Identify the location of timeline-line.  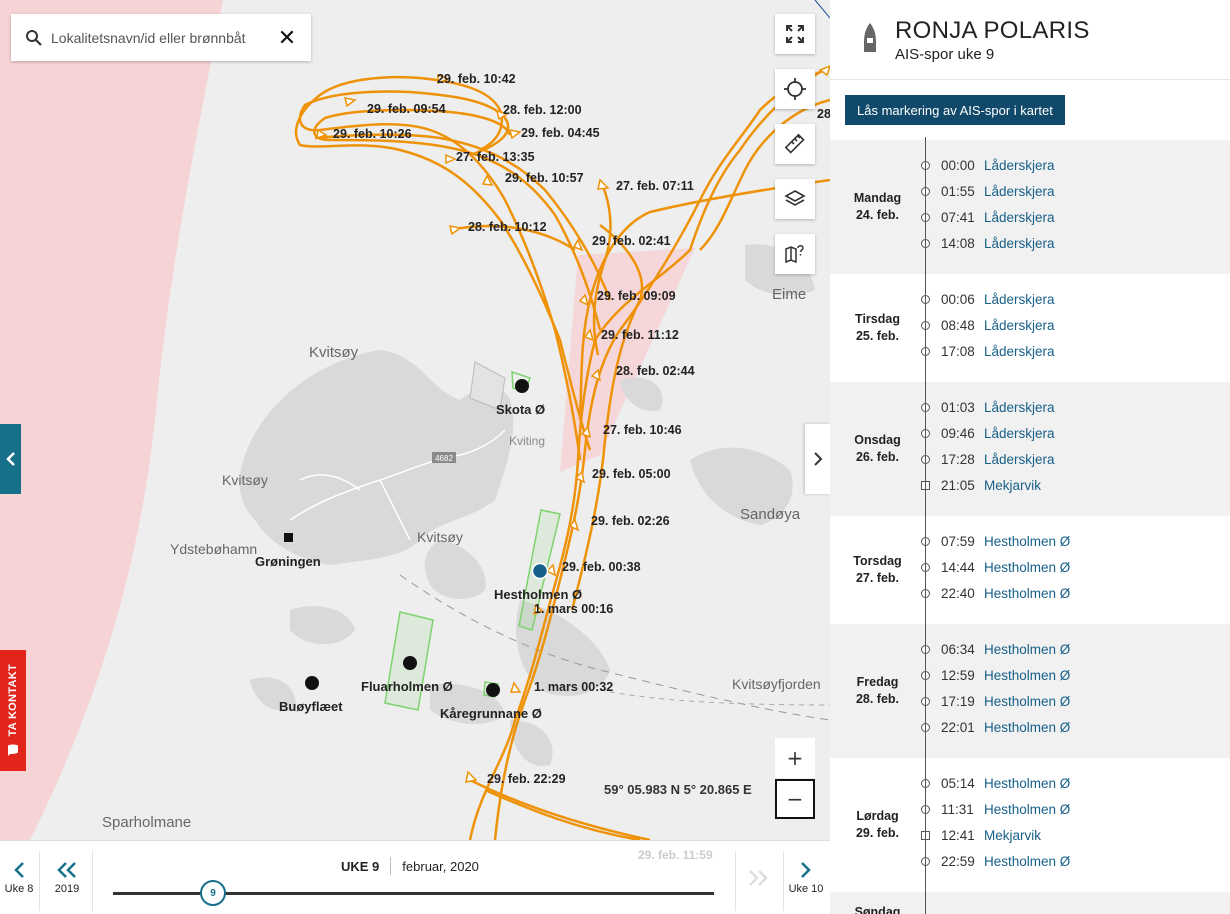
(925, 525).